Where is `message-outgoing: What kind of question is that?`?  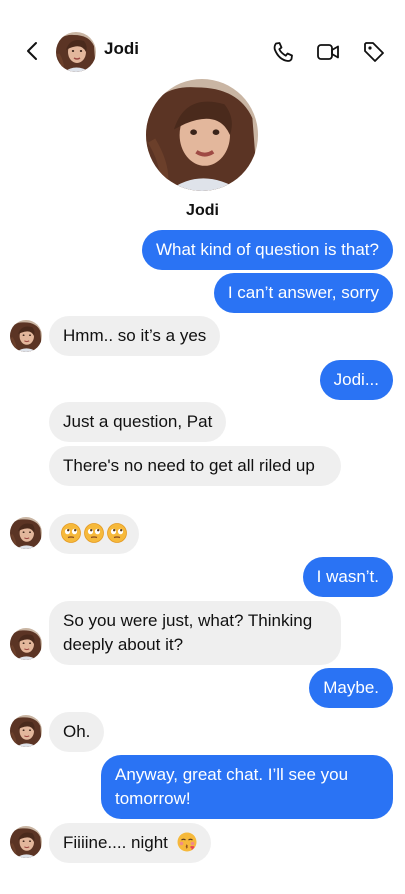 message-outgoing: What kind of question is that? is located at coordinates (267, 250).